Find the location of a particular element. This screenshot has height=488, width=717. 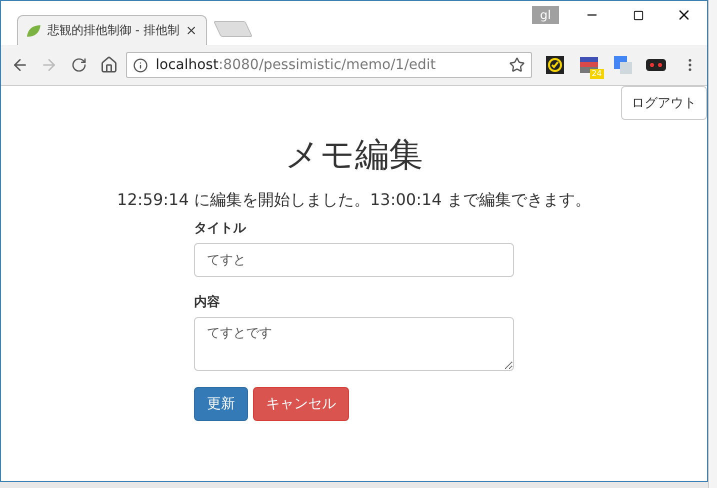

logout-button: ログアウト is located at coordinates (664, 103).